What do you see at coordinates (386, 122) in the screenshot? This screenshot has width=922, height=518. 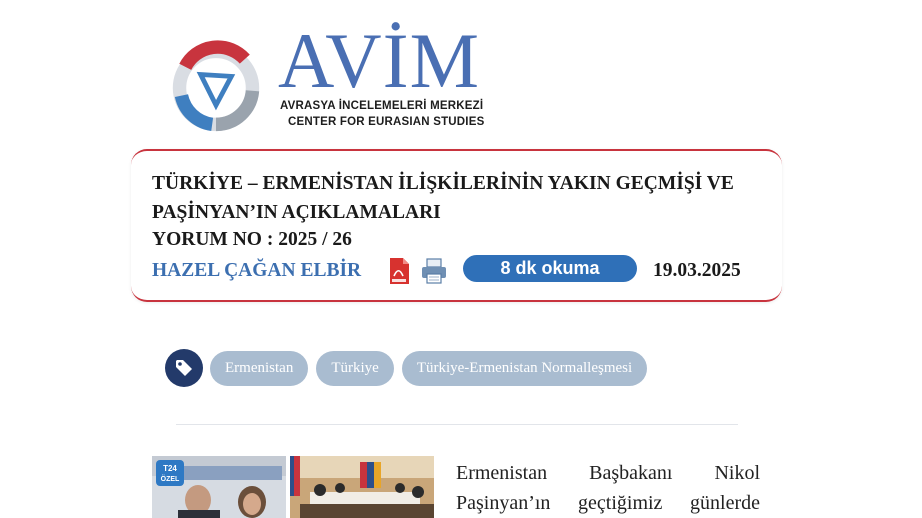 I see `brand-subtitle-en: CENTER FOR EURASIAN STUDIES` at bounding box center [386, 122].